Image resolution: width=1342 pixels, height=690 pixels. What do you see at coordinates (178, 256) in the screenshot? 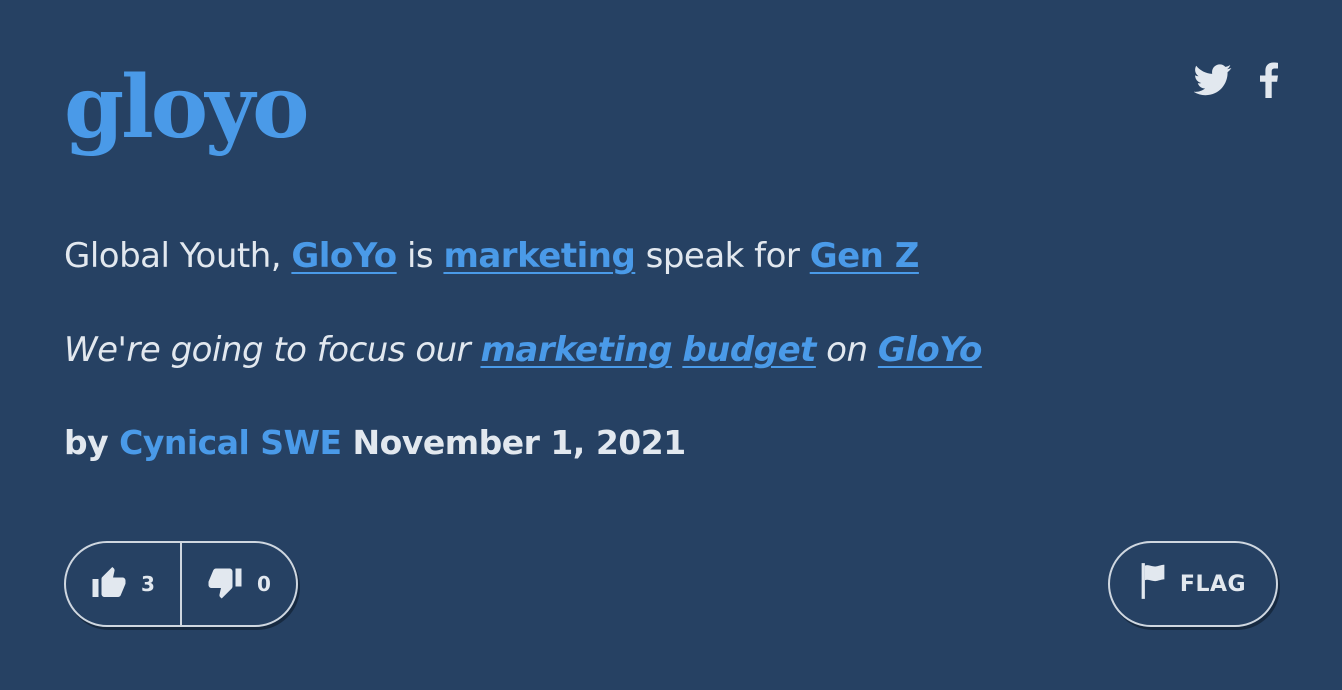
I see `meaning-text: Global Youth,` at bounding box center [178, 256].